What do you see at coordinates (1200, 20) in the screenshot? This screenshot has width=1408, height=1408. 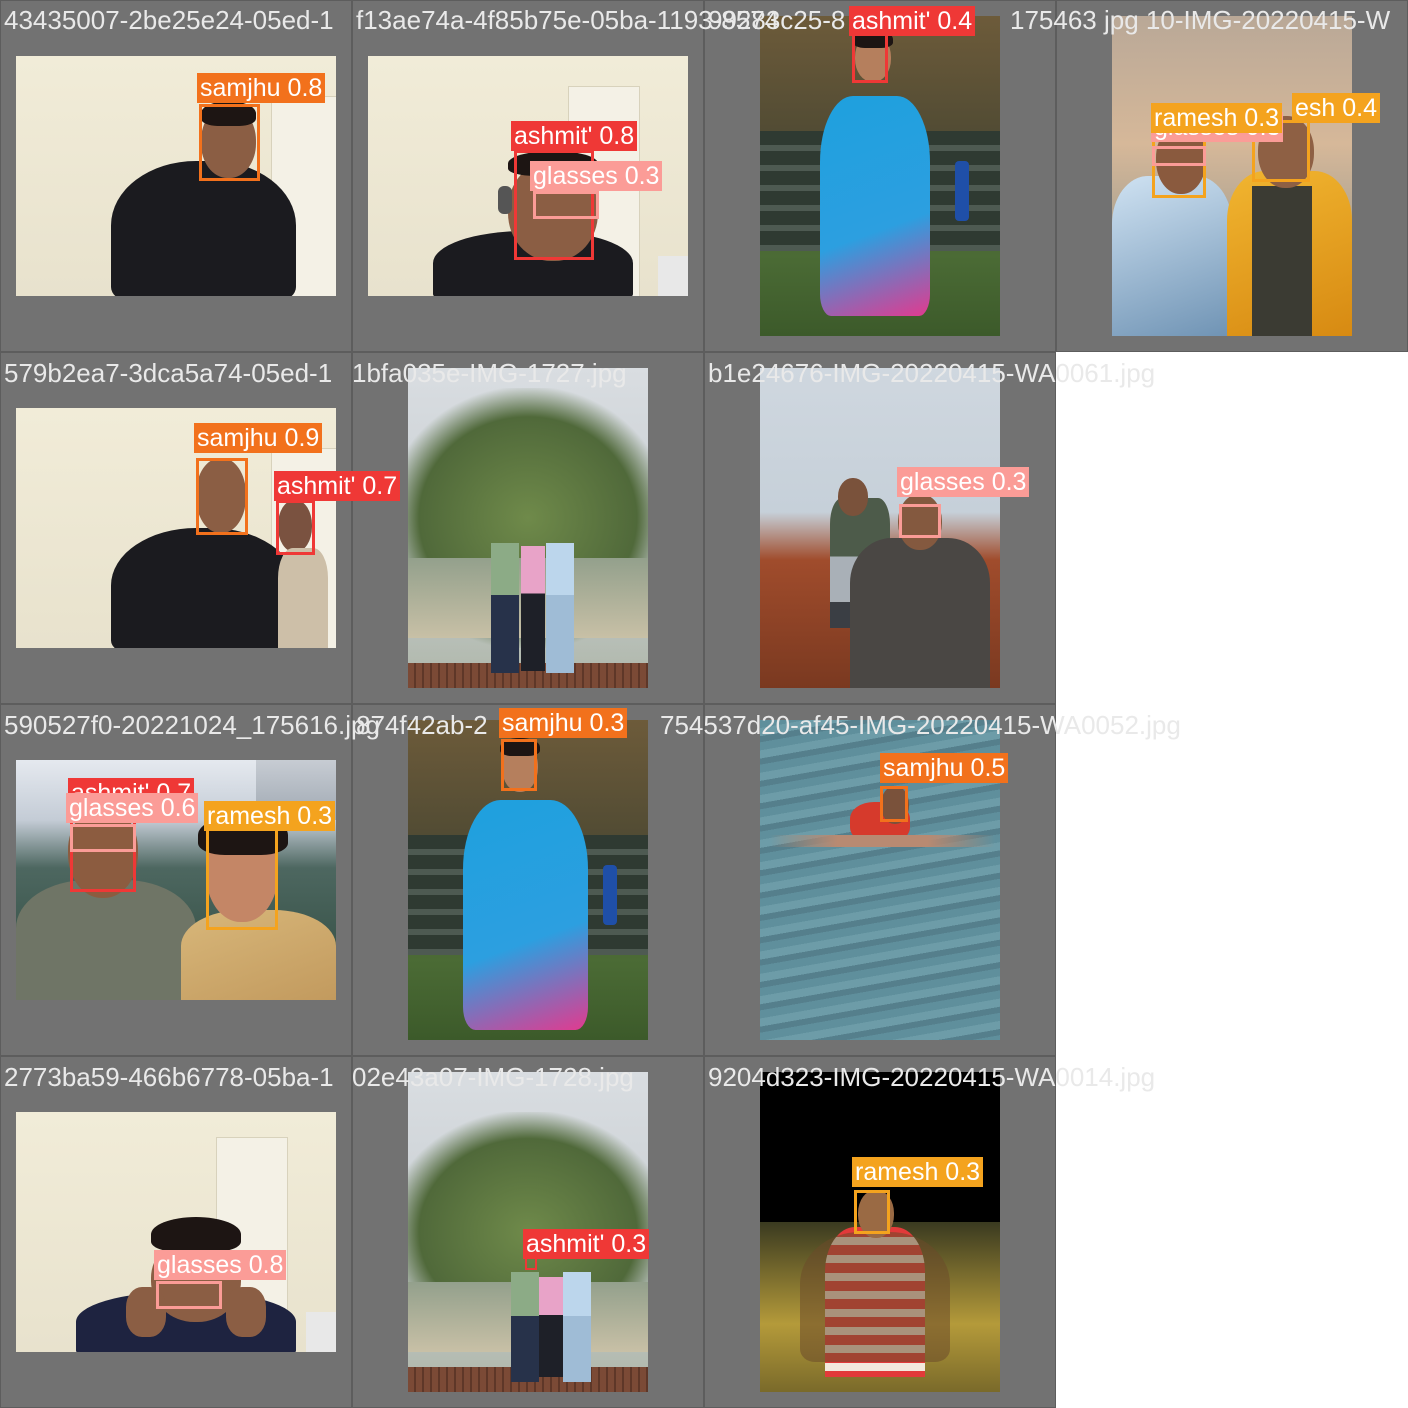 I see `filename-label: 175463 jpg 10-IMG-20220415-W` at bounding box center [1200, 20].